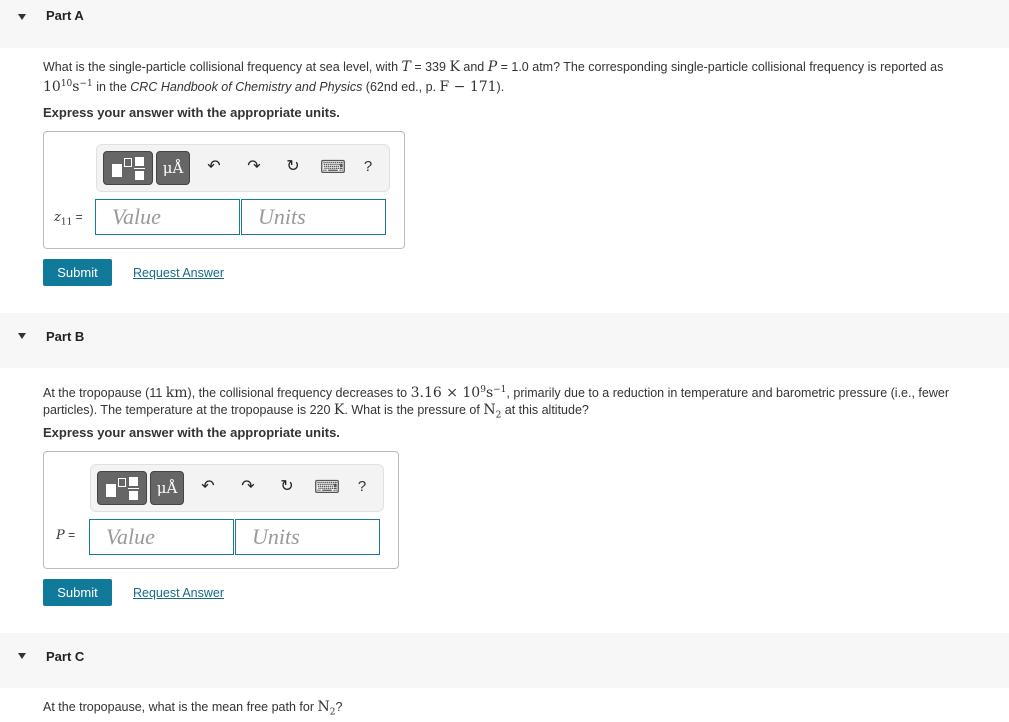 The height and width of the screenshot is (722, 1009). What do you see at coordinates (504, 24) in the screenshot?
I see `part-a-header: Part A` at bounding box center [504, 24].